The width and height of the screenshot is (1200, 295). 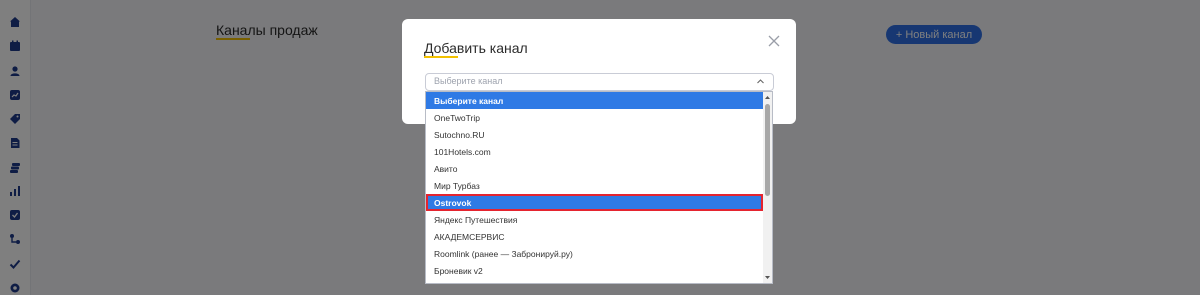 I want to click on chevron-up-icon, so click(x=760, y=81).